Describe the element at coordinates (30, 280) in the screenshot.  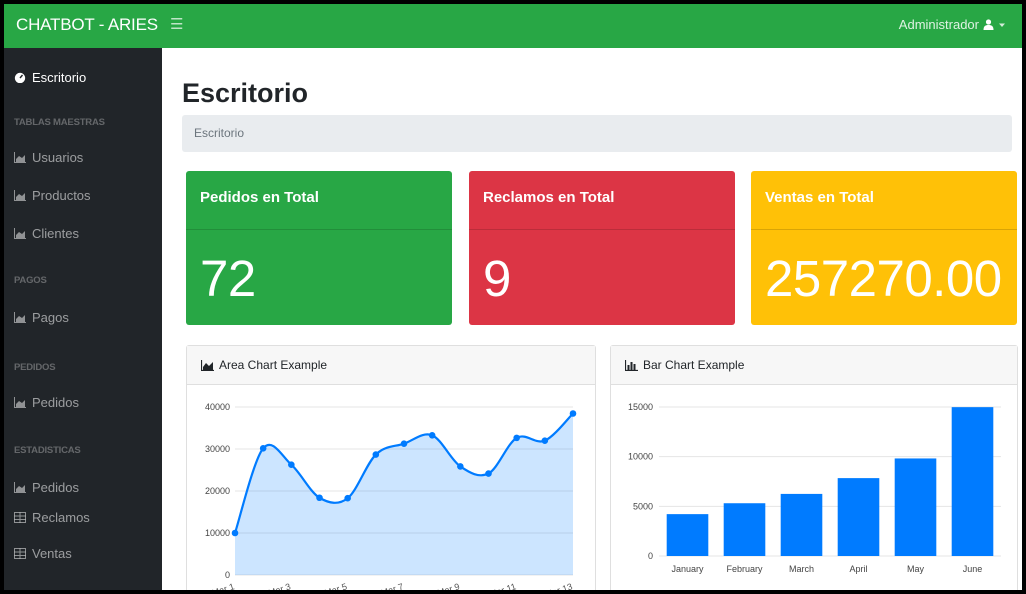
I see `sidebar-heading: PAGOS` at that location.